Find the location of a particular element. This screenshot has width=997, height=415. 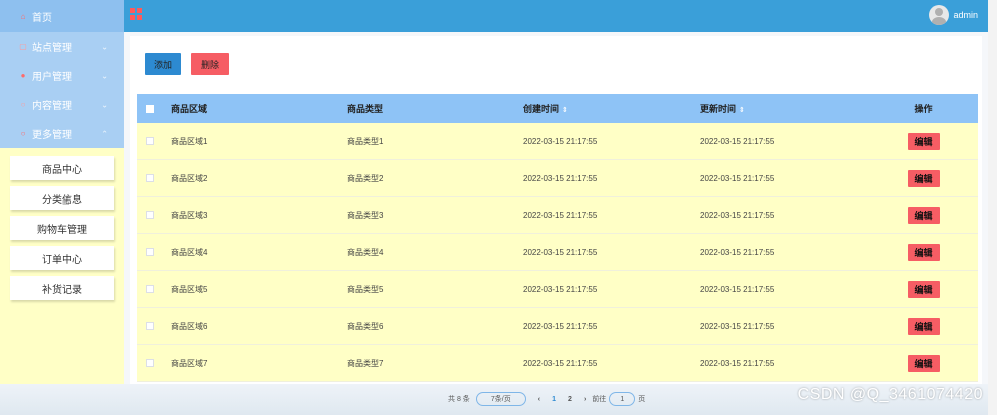

cell-area: 商品区域3 is located at coordinates (189, 215).